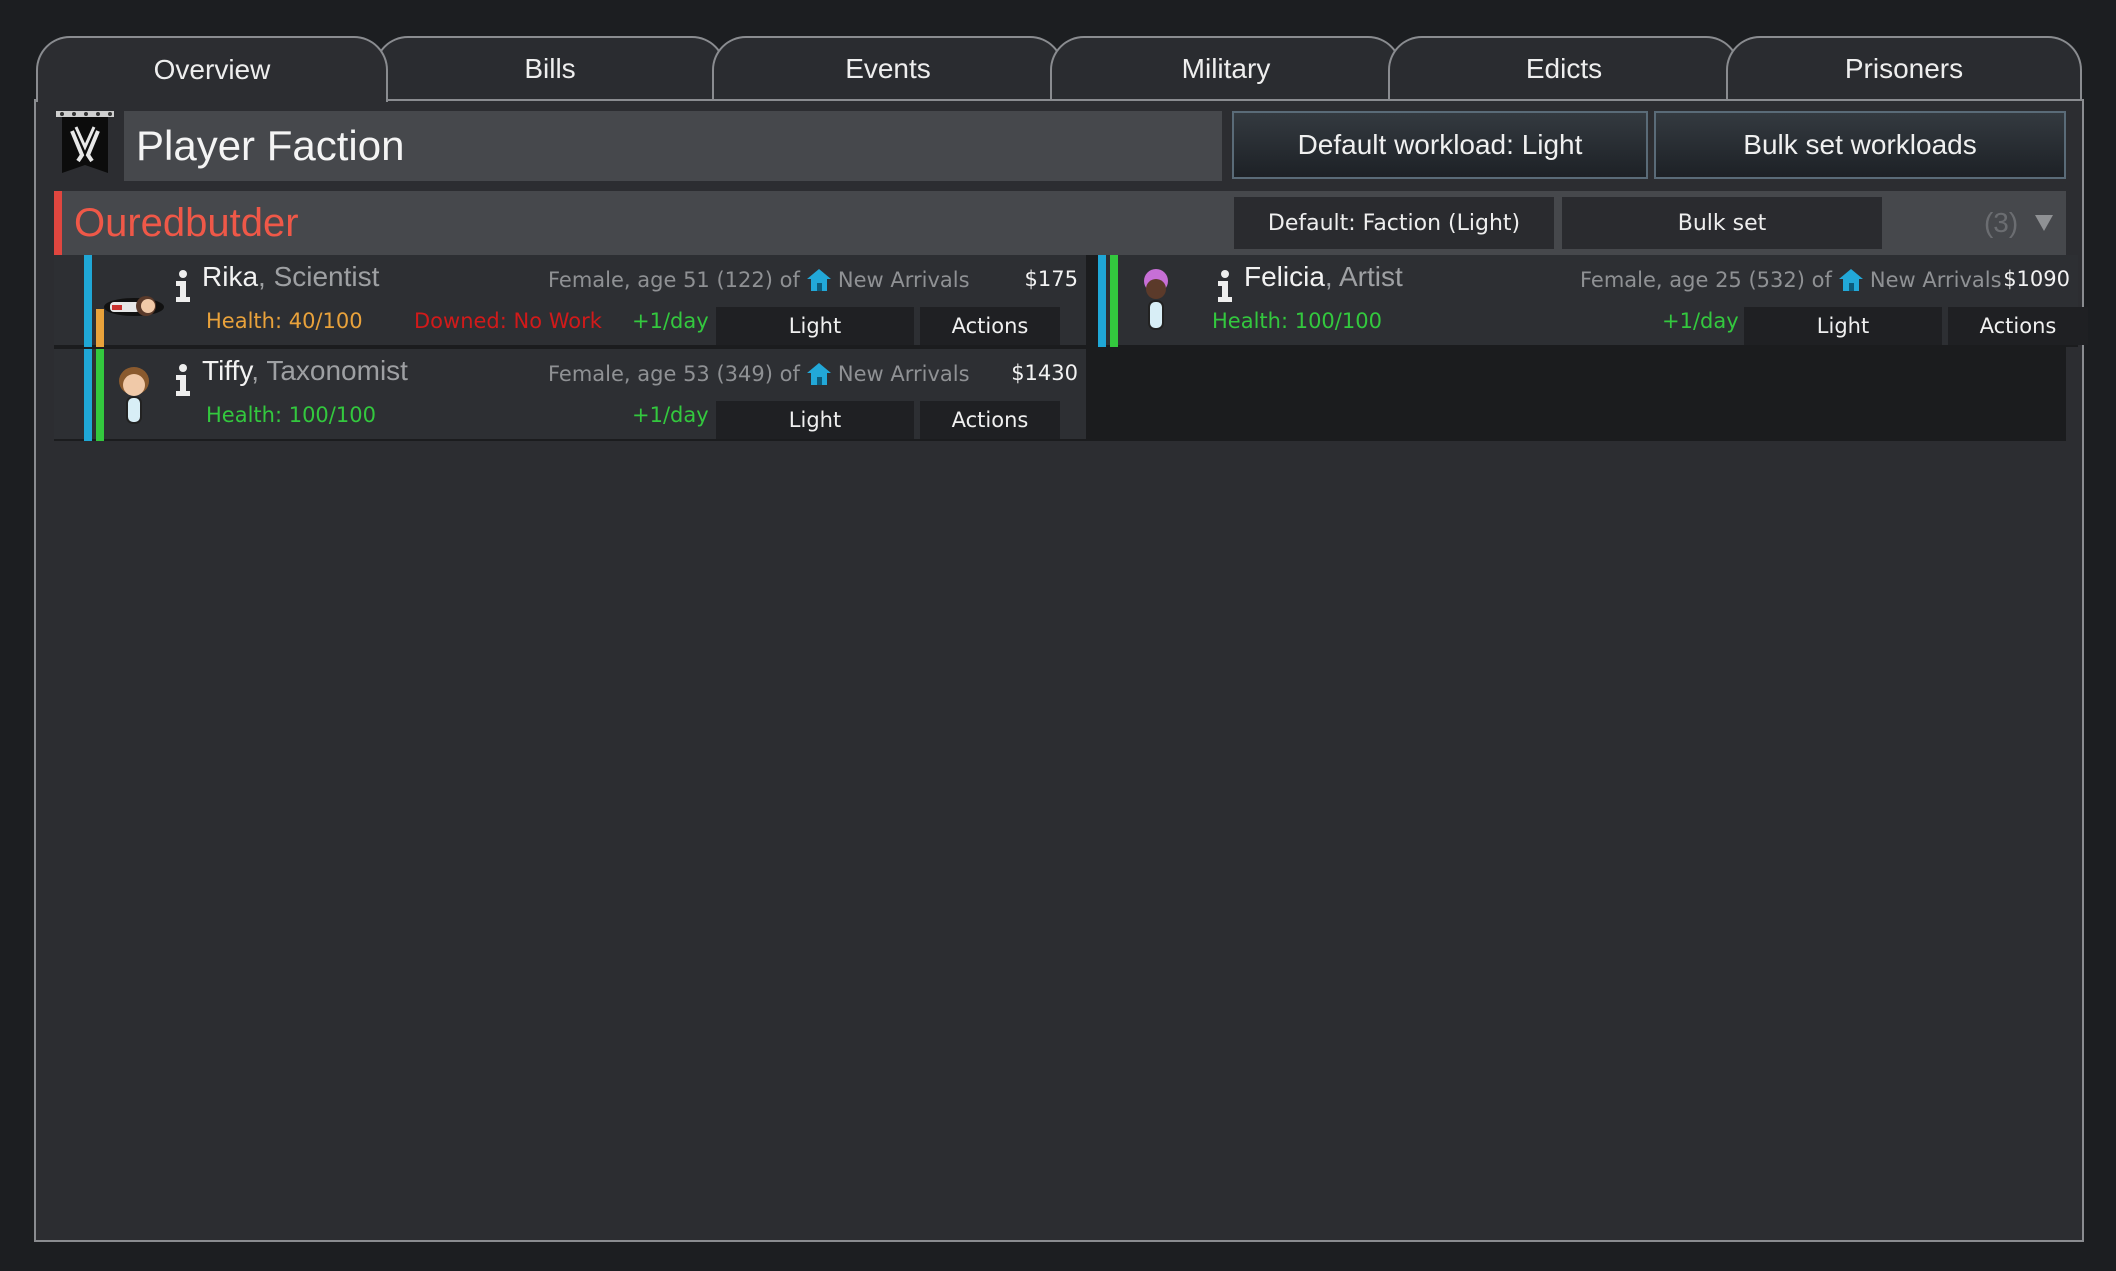  What do you see at coordinates (337, 370) in the screenshot?
I see `pawn-role: Taxonomist` at bounding box center [337, 370].